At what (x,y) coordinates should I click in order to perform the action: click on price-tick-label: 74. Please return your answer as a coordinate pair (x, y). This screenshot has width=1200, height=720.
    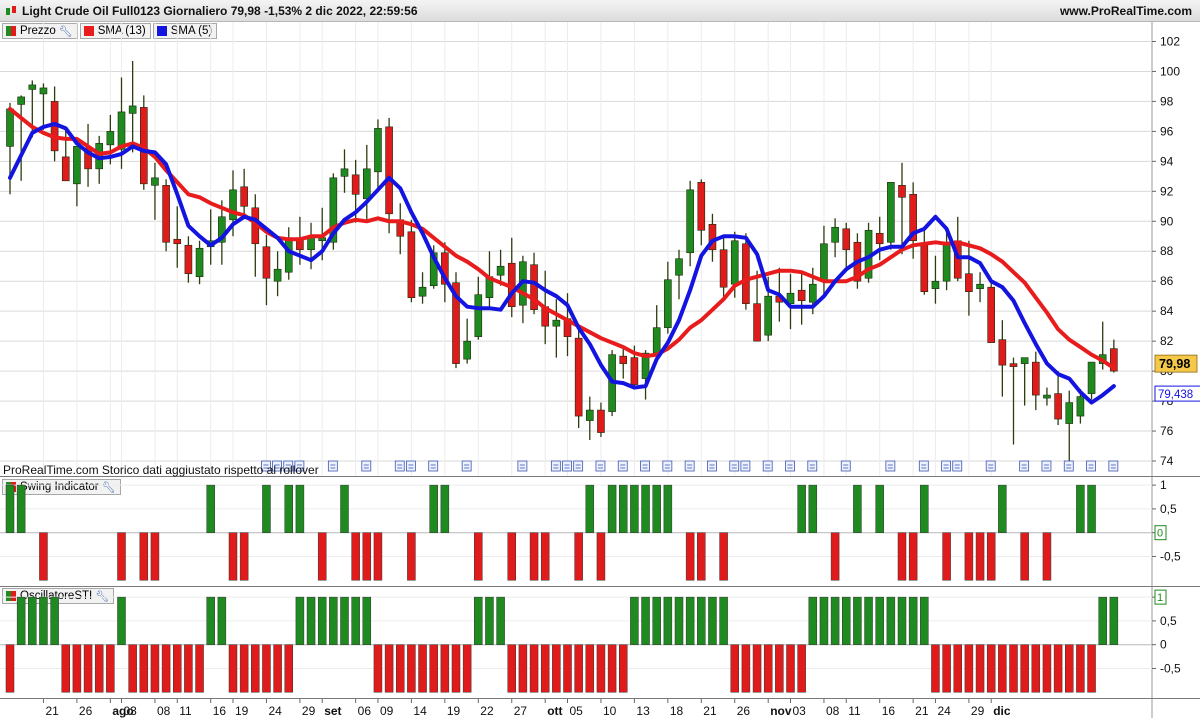
    Looking at the image, I should click on (1167, 461).